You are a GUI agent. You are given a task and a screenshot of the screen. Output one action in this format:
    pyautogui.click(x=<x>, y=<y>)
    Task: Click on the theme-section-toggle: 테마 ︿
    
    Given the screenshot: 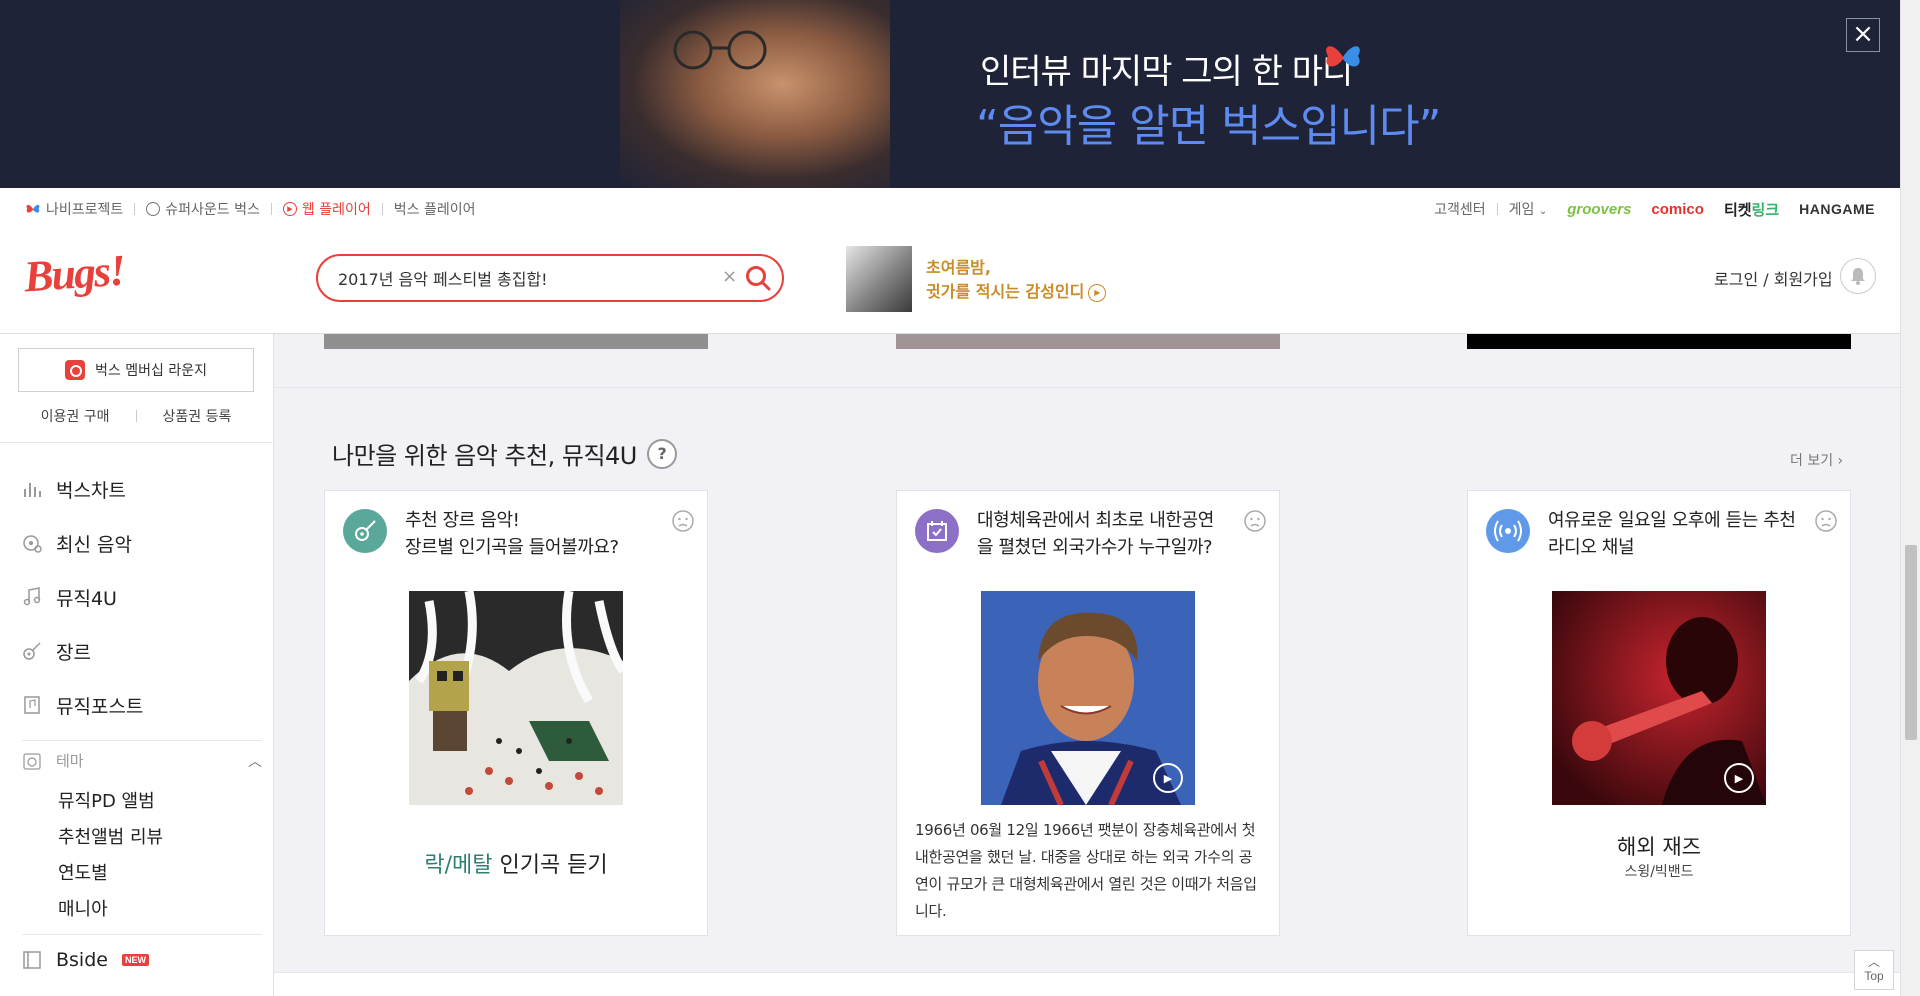 What is the action you would take?
    pyautogui.click(x=142, y=758)
    